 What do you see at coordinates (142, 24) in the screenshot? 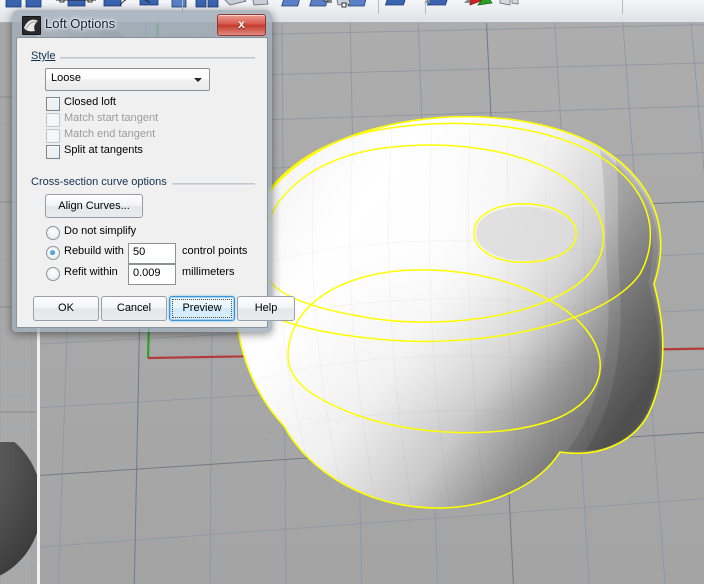
I see `dialog-titlebar: Loft Options x` at bounding box center [142, 24].